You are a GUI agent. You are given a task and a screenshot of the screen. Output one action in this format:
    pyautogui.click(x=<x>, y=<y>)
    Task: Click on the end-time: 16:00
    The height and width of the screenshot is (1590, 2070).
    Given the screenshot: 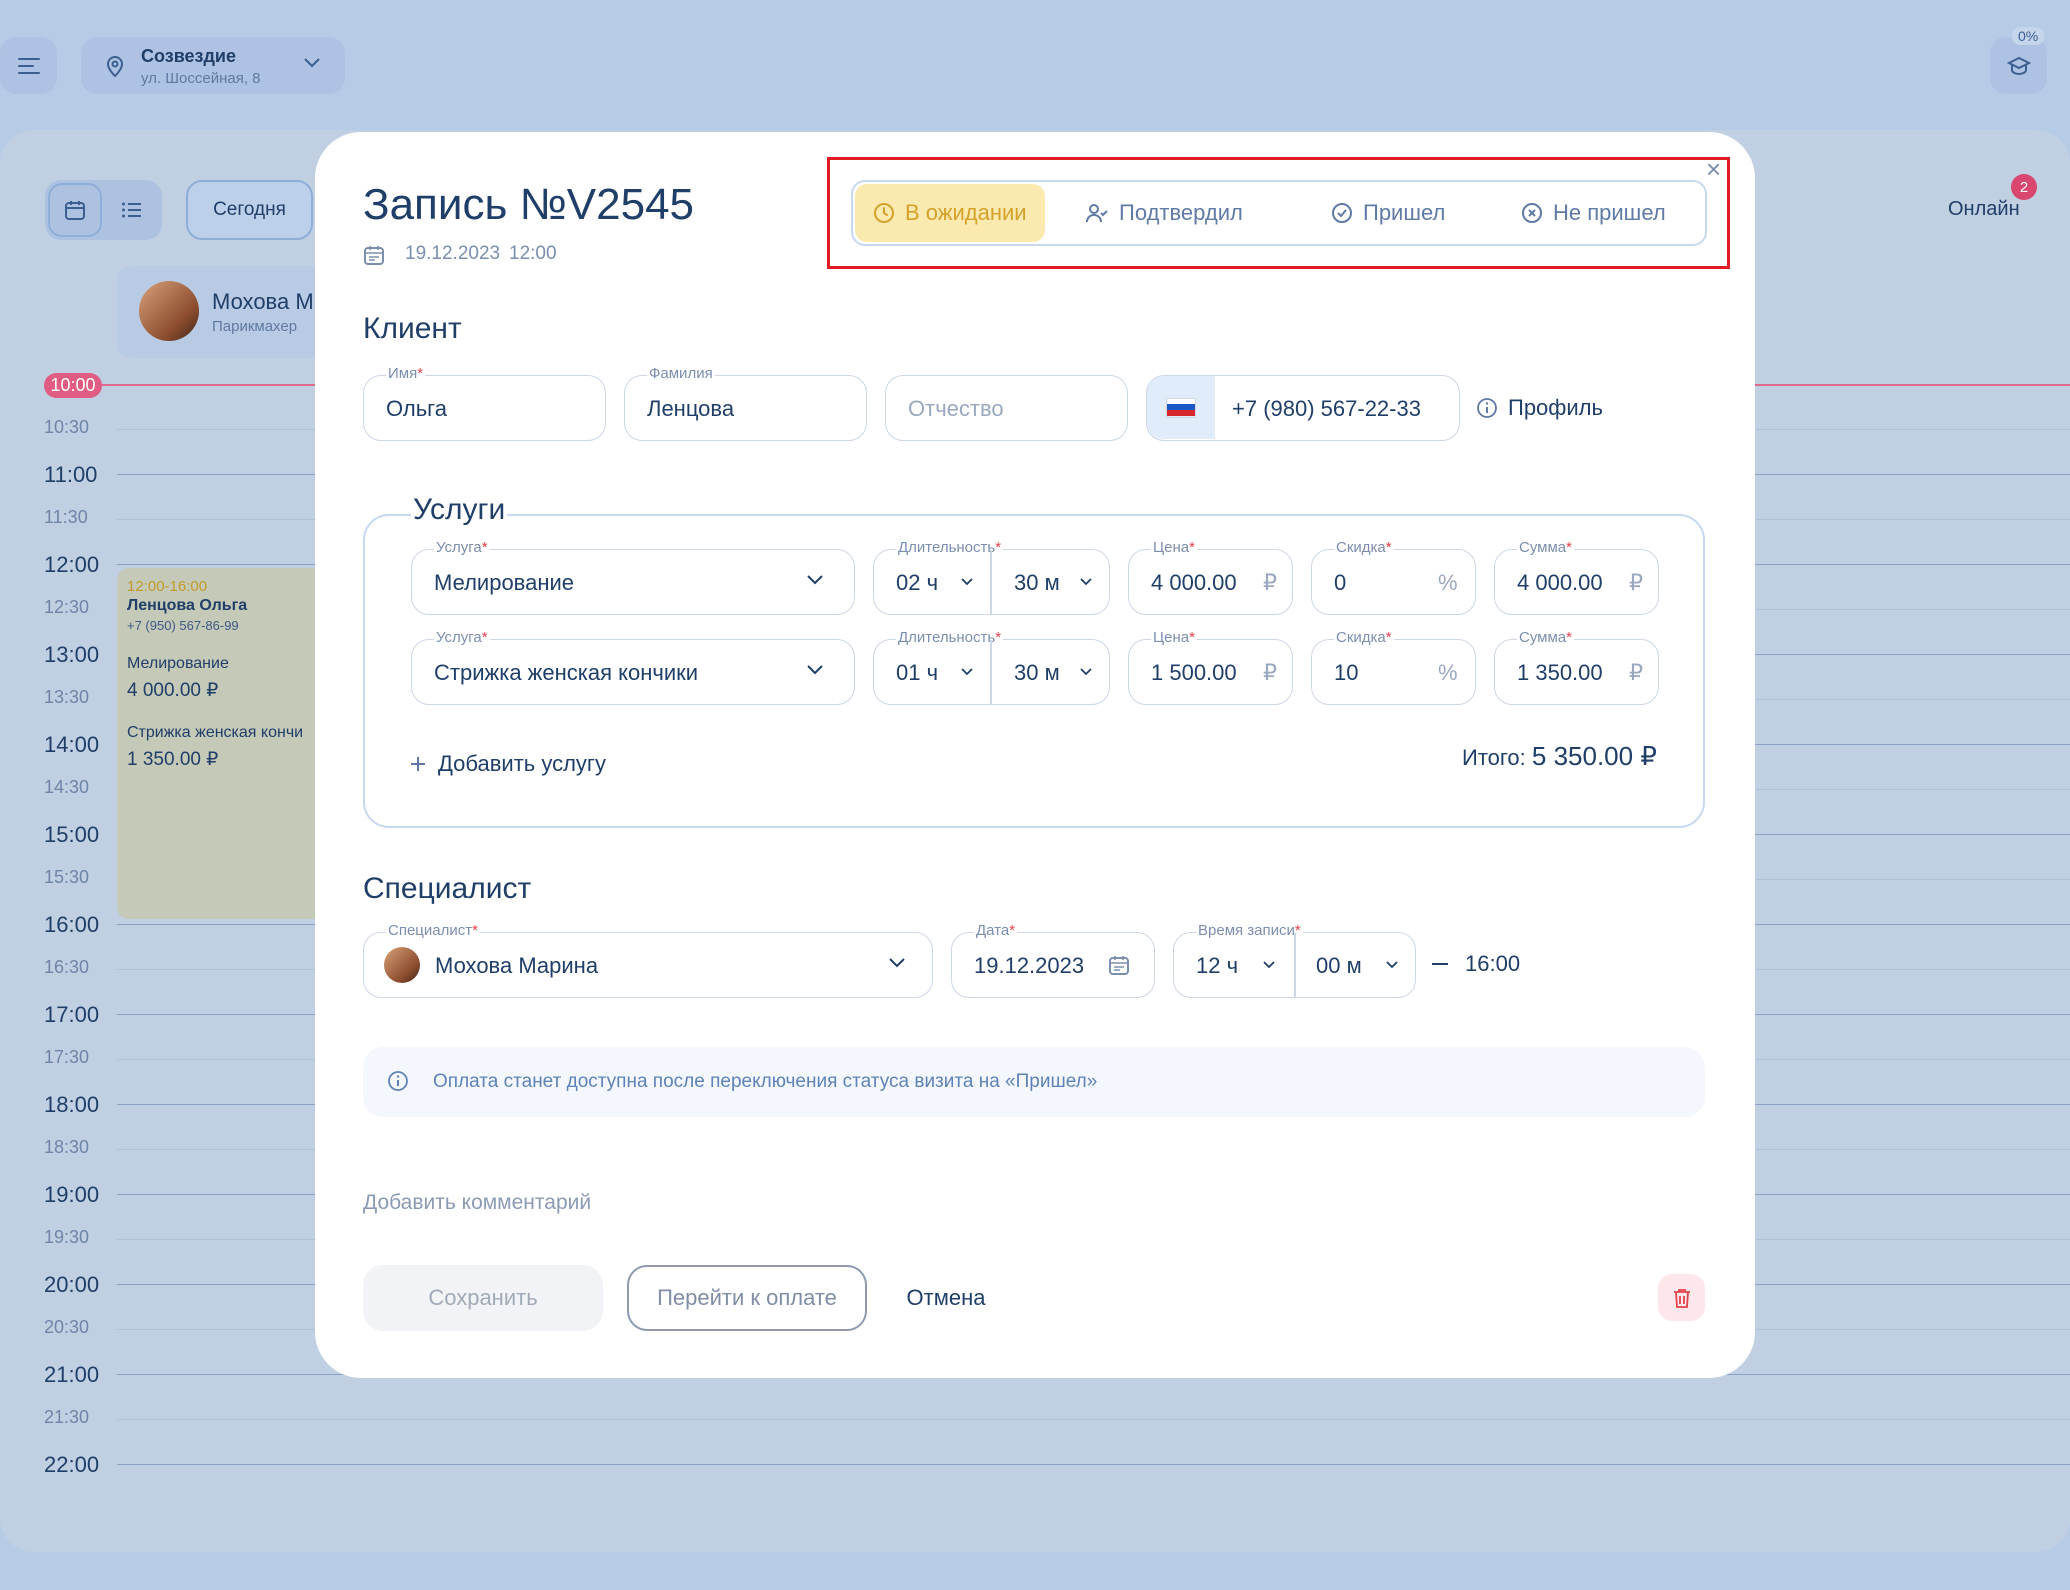 What is the action you would take?
    pyautogui.click(x=1493, y=963)
    